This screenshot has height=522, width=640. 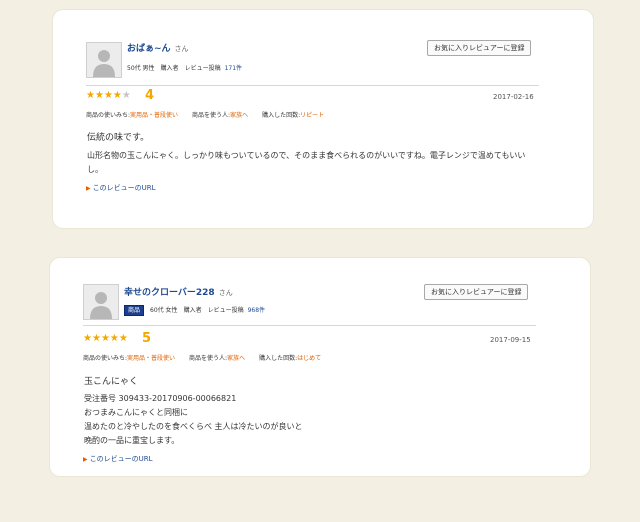 I want to click on reviewer-meta: 50代 男性 購入者 レビュー投稿 171件, so click(x=187, y=67).